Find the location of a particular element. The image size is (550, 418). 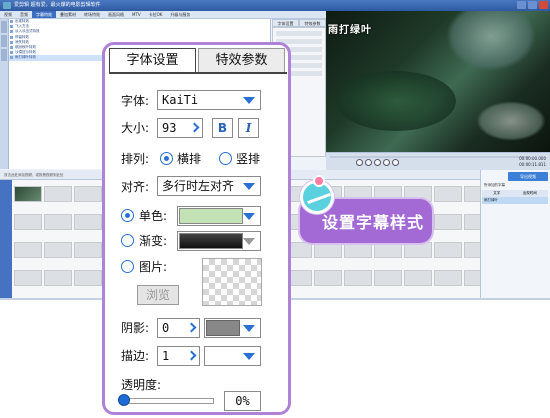

menu-upgrade: 升级与服务 is located at coordinates (180, 14).